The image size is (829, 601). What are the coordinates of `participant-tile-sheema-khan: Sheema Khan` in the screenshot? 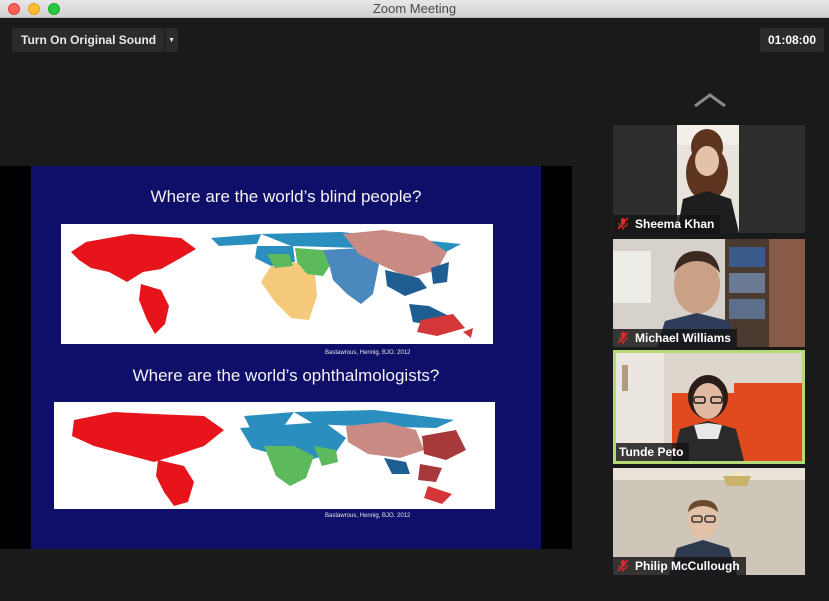 It's located at (709, 179).